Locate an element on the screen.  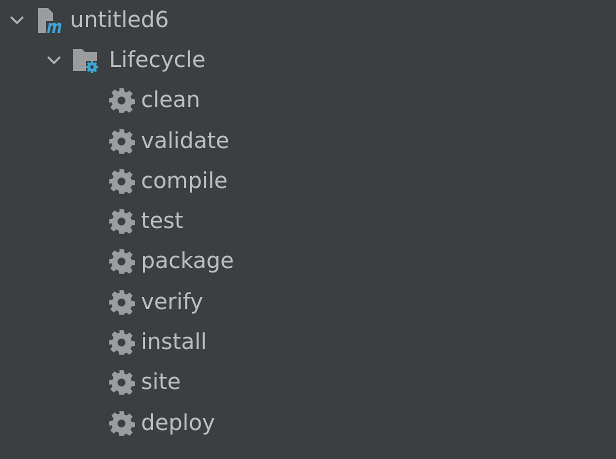
tree-item-label: verify is located at coordinates (172, 302).